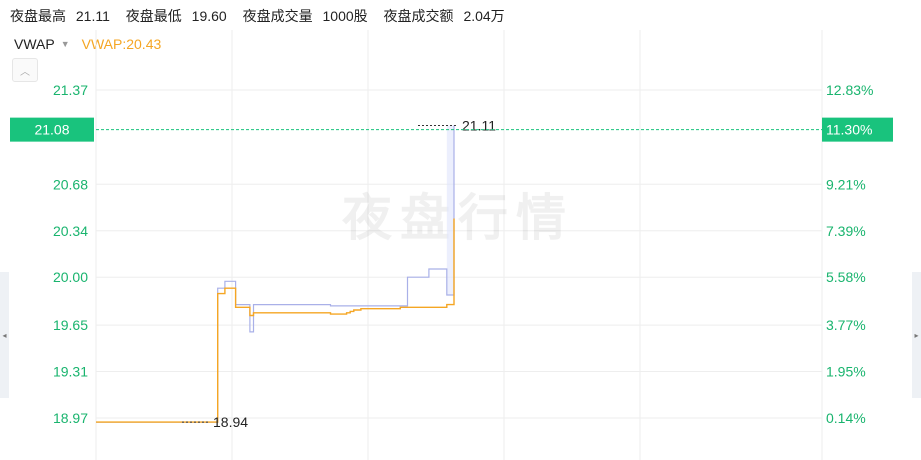  Describe the element at coordinates (846, 325) in the screenshot. I see `y-tick-label-right: 3.77%` at that location.